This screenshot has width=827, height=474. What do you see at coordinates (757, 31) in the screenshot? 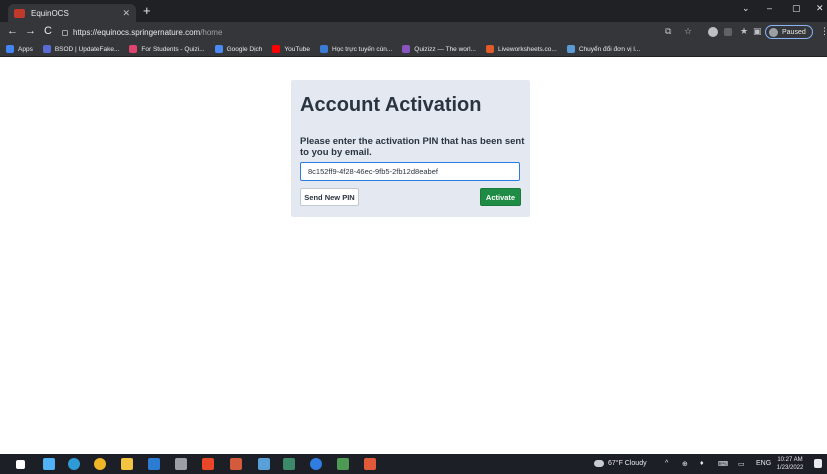
I see `side-panel-icon: ▣` at bounding box center [757, 31].